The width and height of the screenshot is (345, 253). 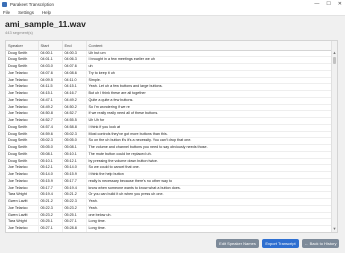 I want to click on cell-end: 04:16.7, so click(x=74, y=94).